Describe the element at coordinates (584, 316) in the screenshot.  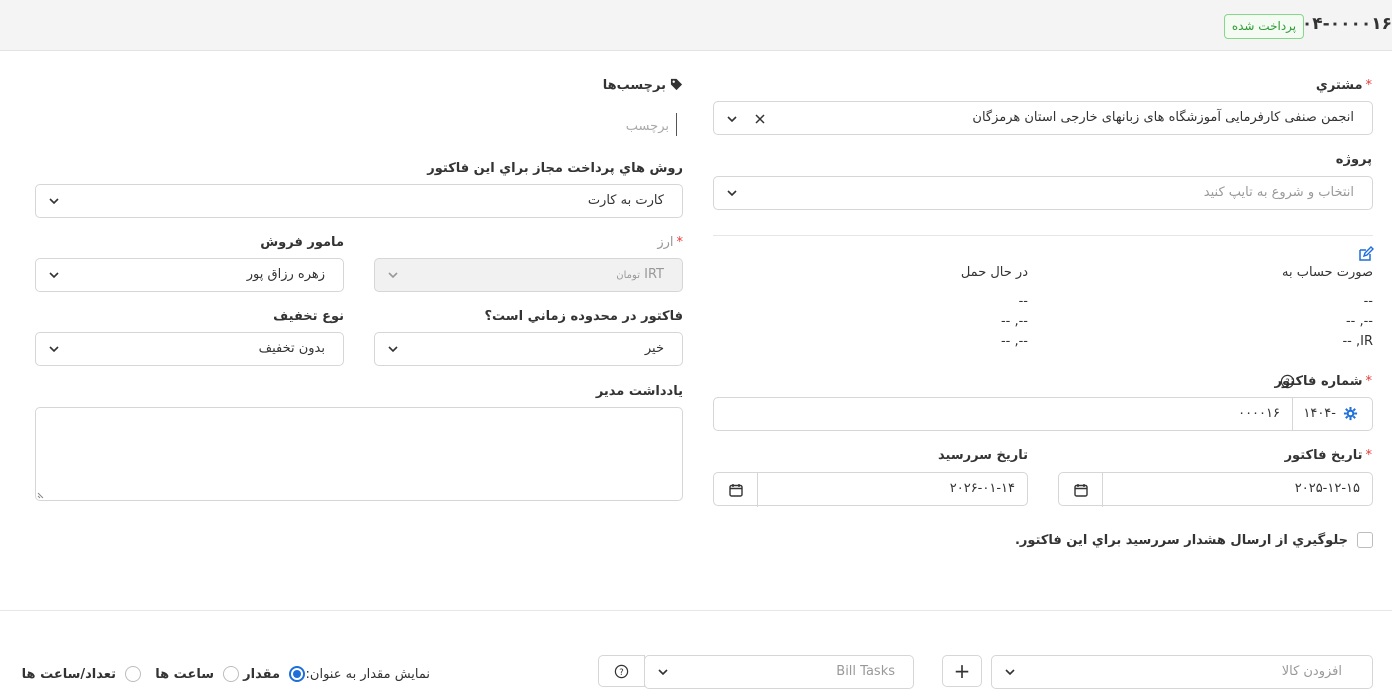
I see `recurring-label: فاکتور در محدوده زماني است؟` at that location.